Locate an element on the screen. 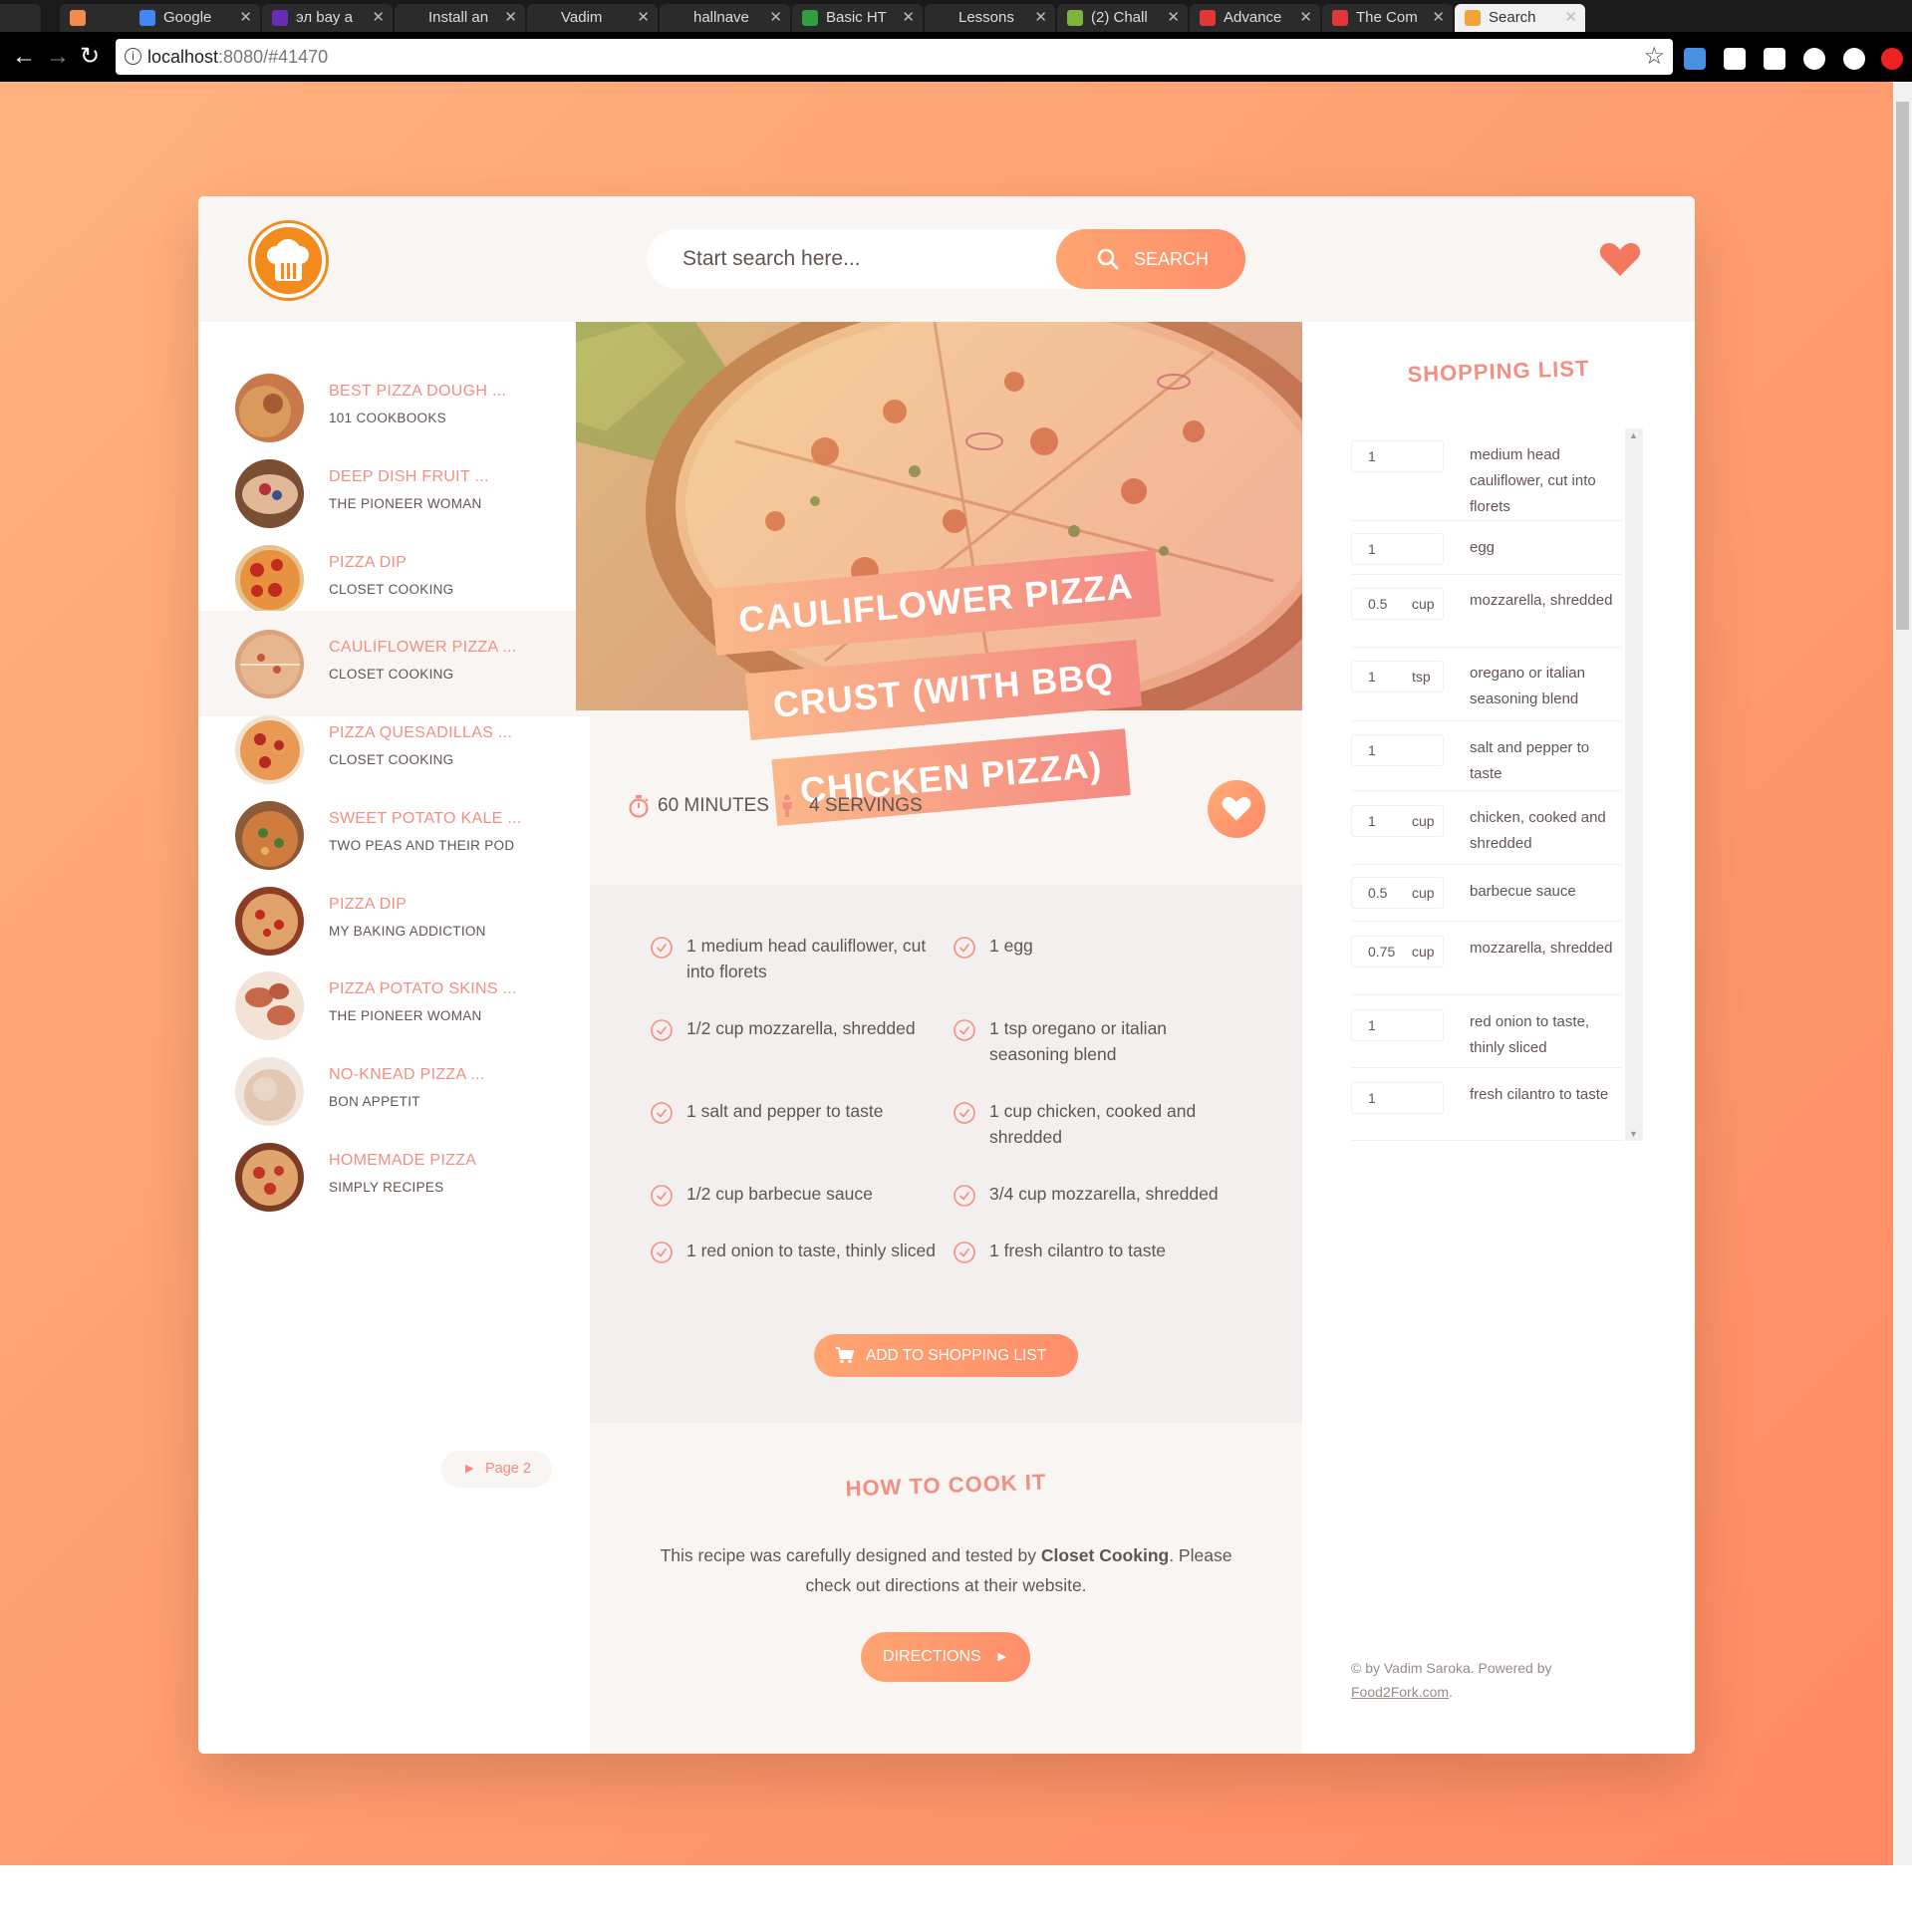  search-input is located at coordinates (867, 259).